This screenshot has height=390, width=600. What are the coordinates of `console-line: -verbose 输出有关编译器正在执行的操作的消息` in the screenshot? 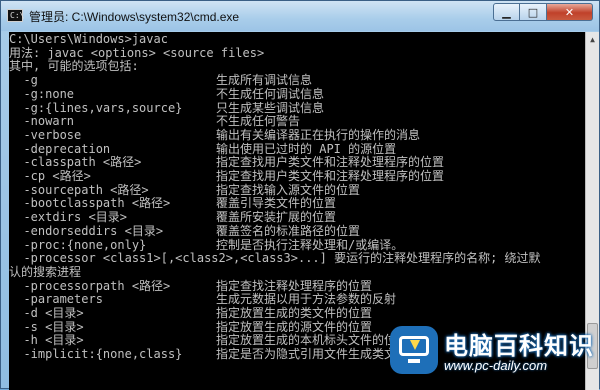 It's located at (297, 134).